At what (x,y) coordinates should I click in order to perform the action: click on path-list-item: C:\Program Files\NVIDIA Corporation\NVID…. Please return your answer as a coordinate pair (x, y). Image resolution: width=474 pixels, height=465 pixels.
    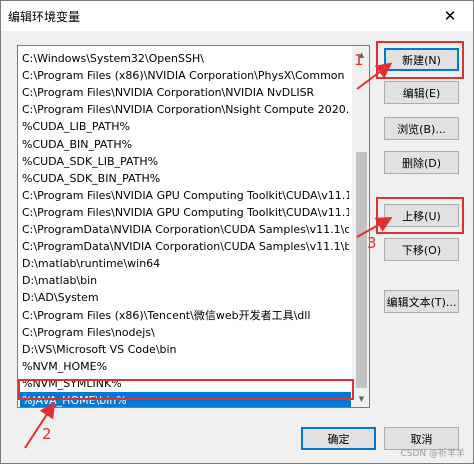
    Looking at the image, I should click on (185, 92).